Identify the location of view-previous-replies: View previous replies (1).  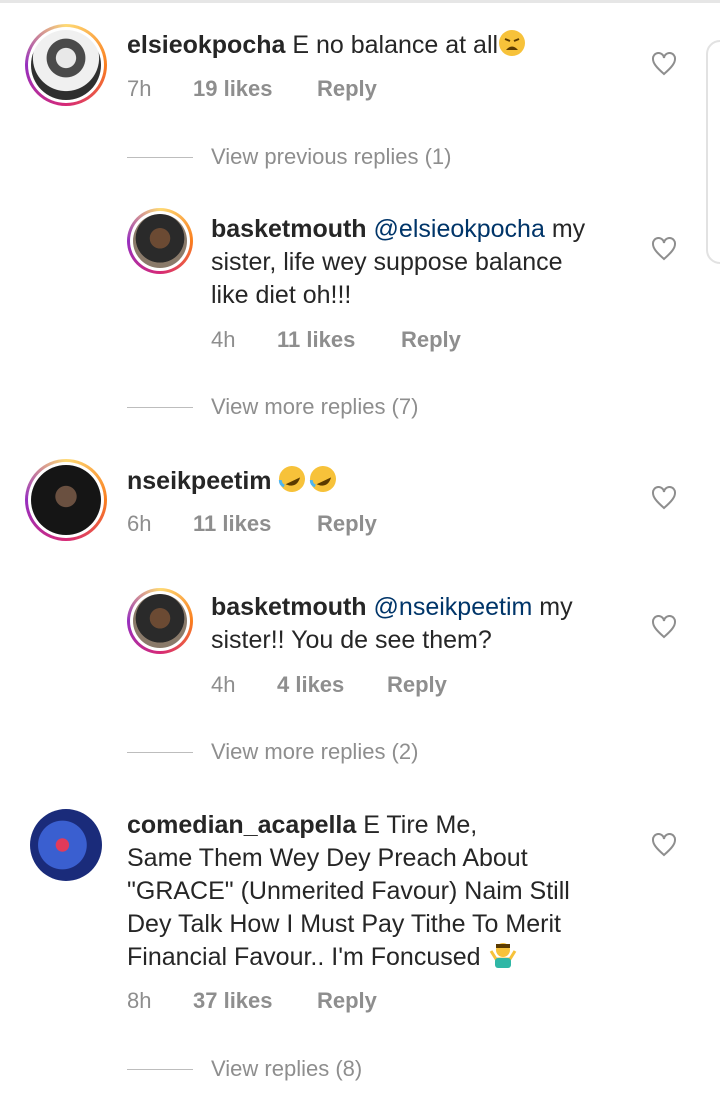
(289, 157).